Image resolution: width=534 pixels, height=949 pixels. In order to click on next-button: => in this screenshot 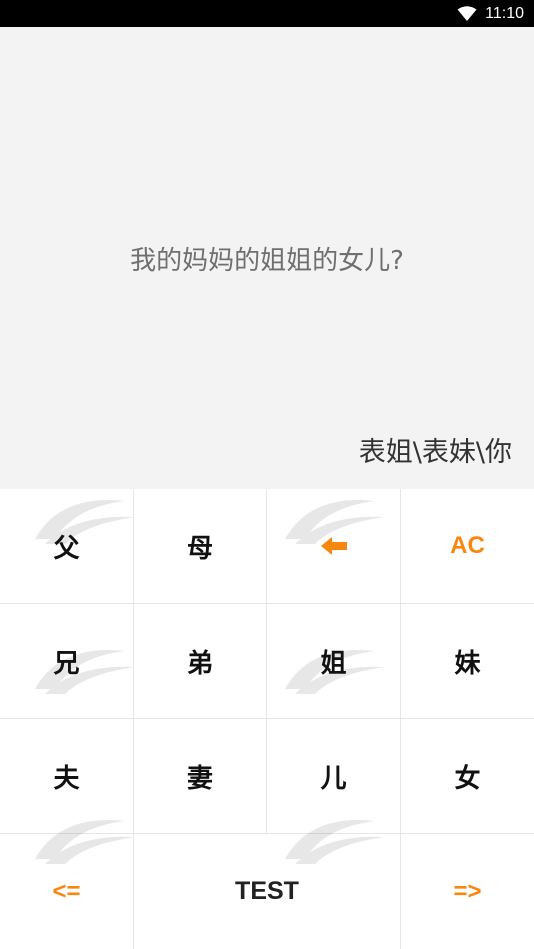, I will do `click(467, 891)`.